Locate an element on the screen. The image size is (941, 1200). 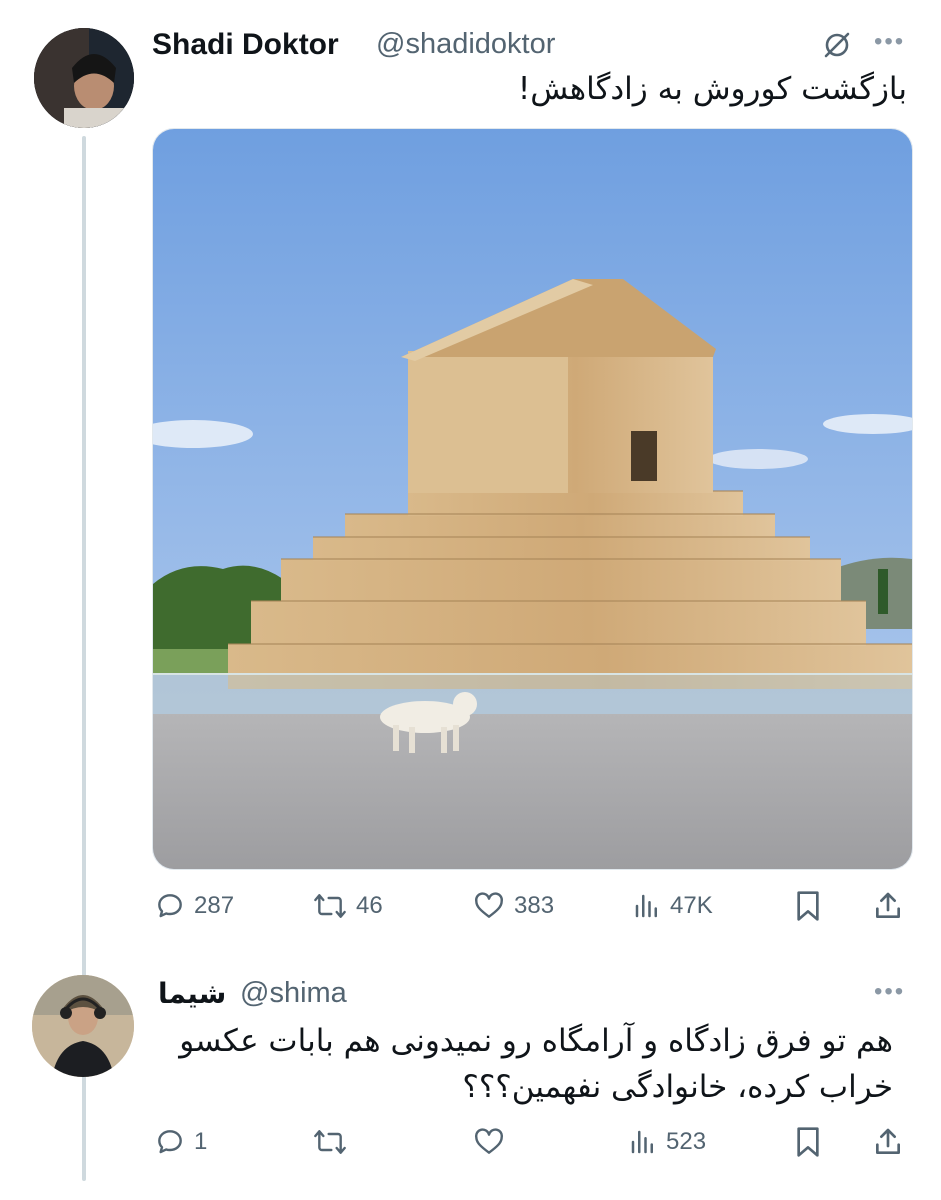
author-handle: @shadidoktor is located at coordinates (465, 44).